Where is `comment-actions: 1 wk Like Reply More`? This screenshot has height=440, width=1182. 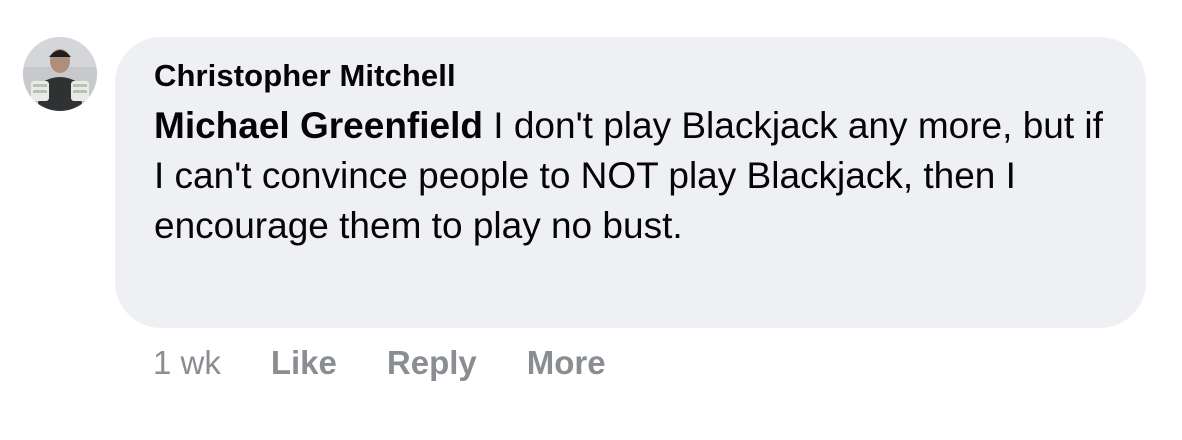
comment-actions: 1 wk Like Reply More is located at coordinates (404, 363).